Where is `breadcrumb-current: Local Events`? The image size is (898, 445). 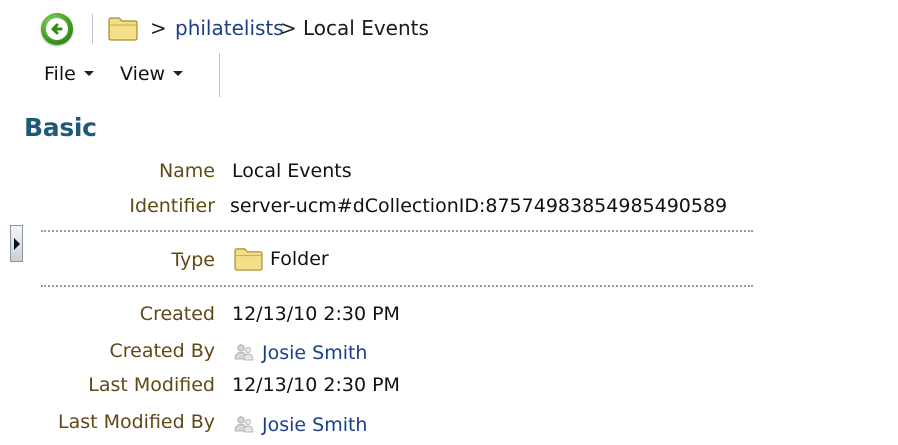 breadcrumb-current: Local Events is located at coordinates (366, 28).